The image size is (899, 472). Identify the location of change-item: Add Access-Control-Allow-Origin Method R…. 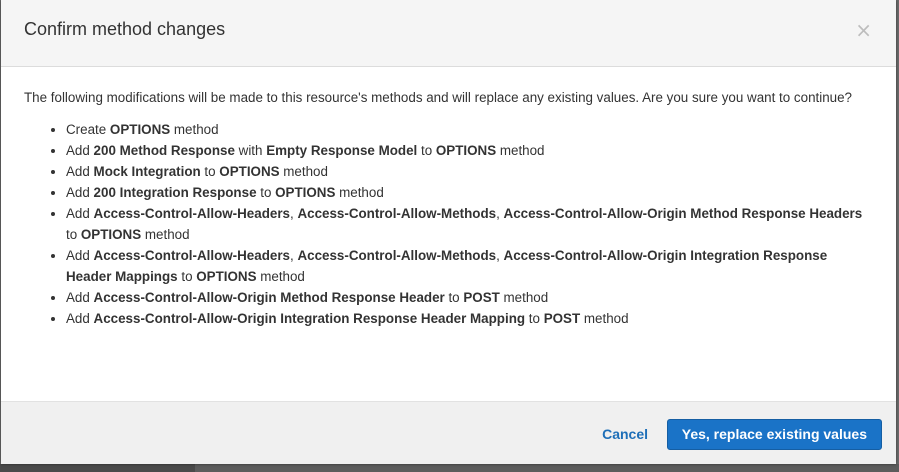
(466, 297).